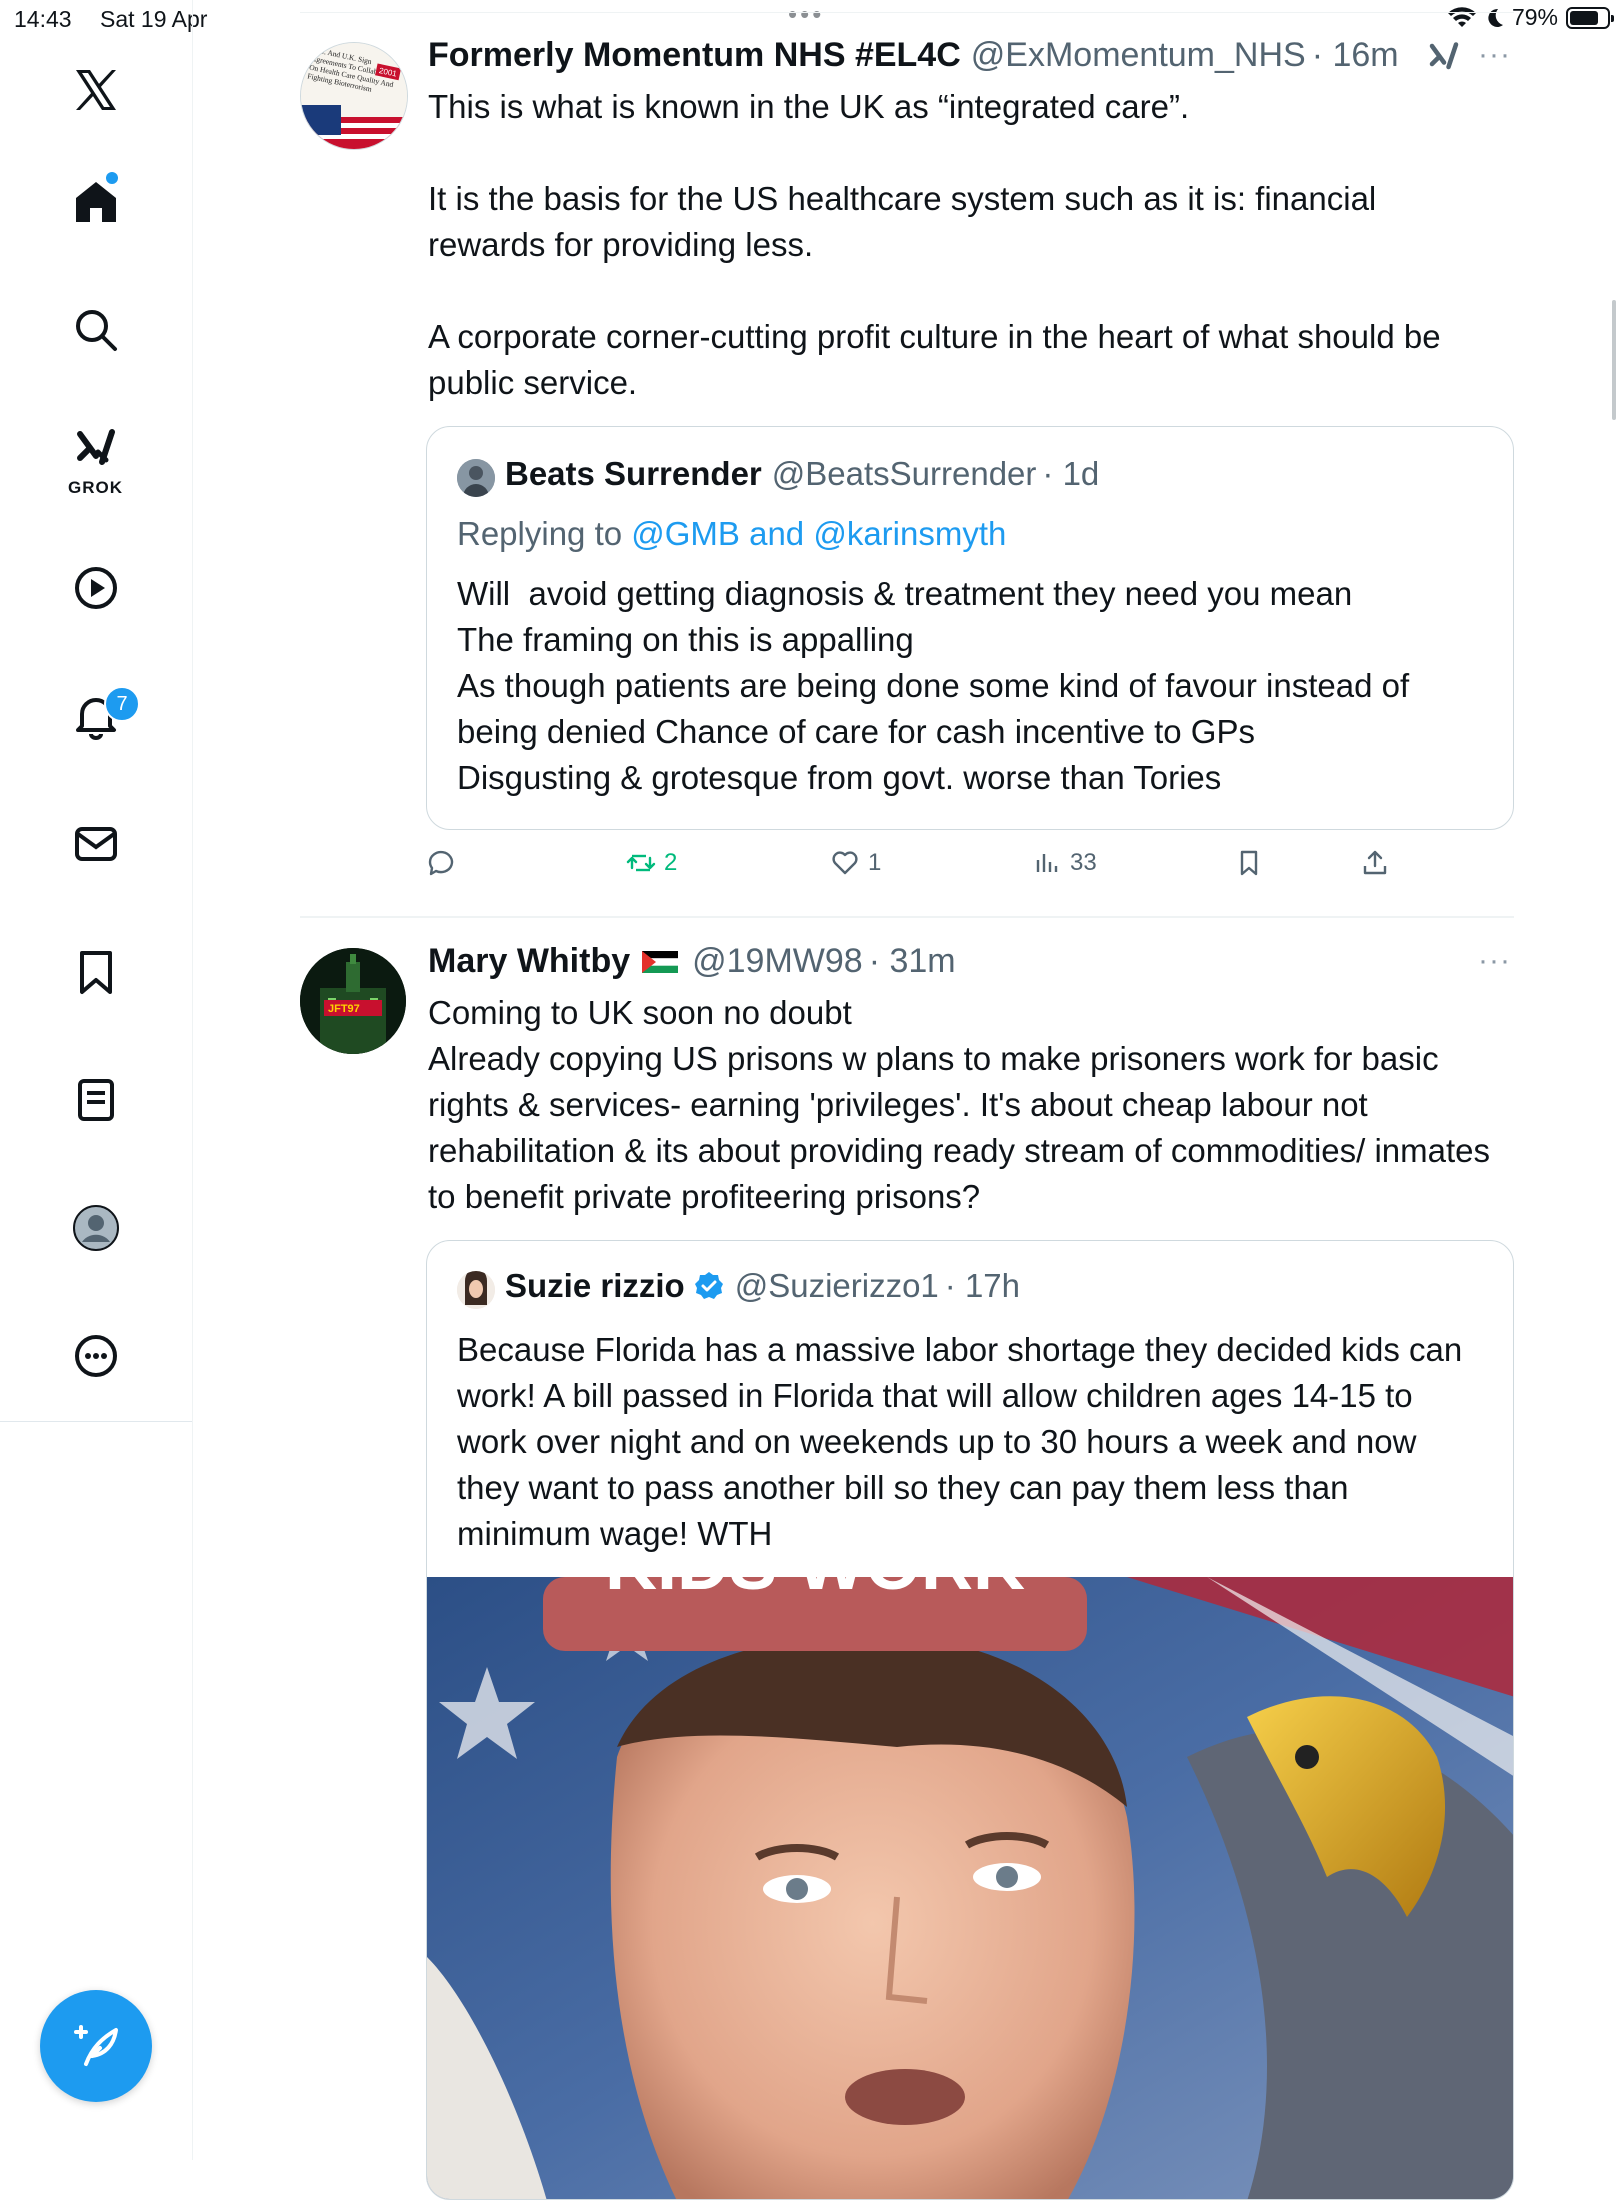 Image resolution: width=1620 pixels, height=2200 pixels. Describe the element at coordinates (818, 533) in the screenshot. I see `replying-to-users: @GMB and @karinsmyth` at that location.